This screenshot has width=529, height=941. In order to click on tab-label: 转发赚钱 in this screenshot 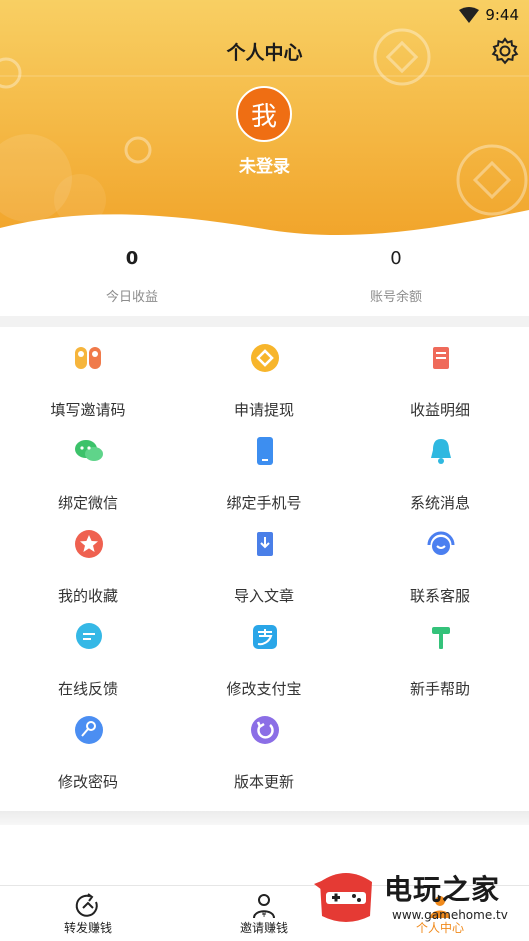, I will do `click(87, 928)`.